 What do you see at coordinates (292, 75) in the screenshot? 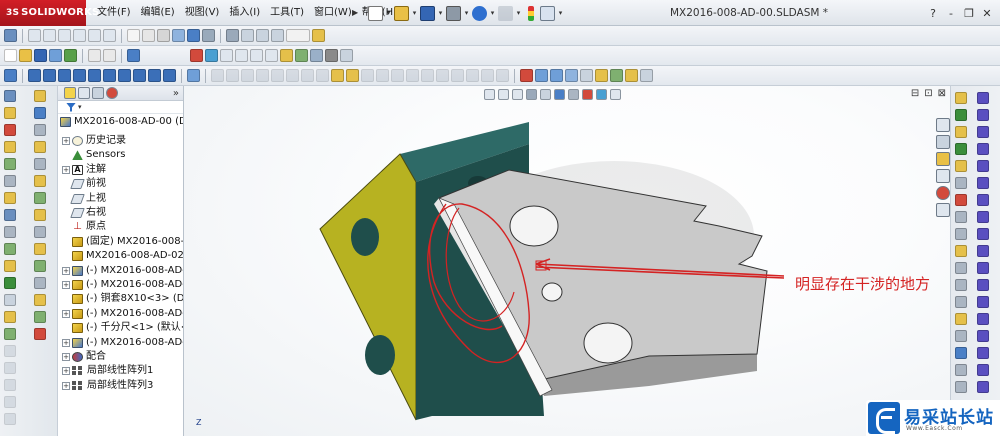
I see `sensor-icon` at bounding box center [292, 75].